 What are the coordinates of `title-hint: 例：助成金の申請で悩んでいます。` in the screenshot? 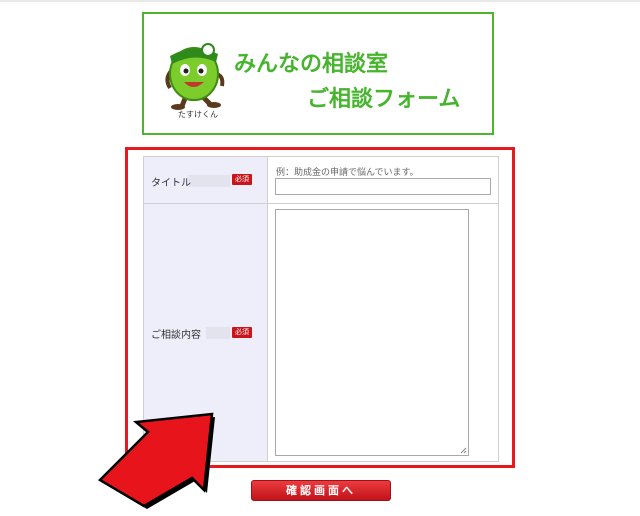 It's located at (347, 173).